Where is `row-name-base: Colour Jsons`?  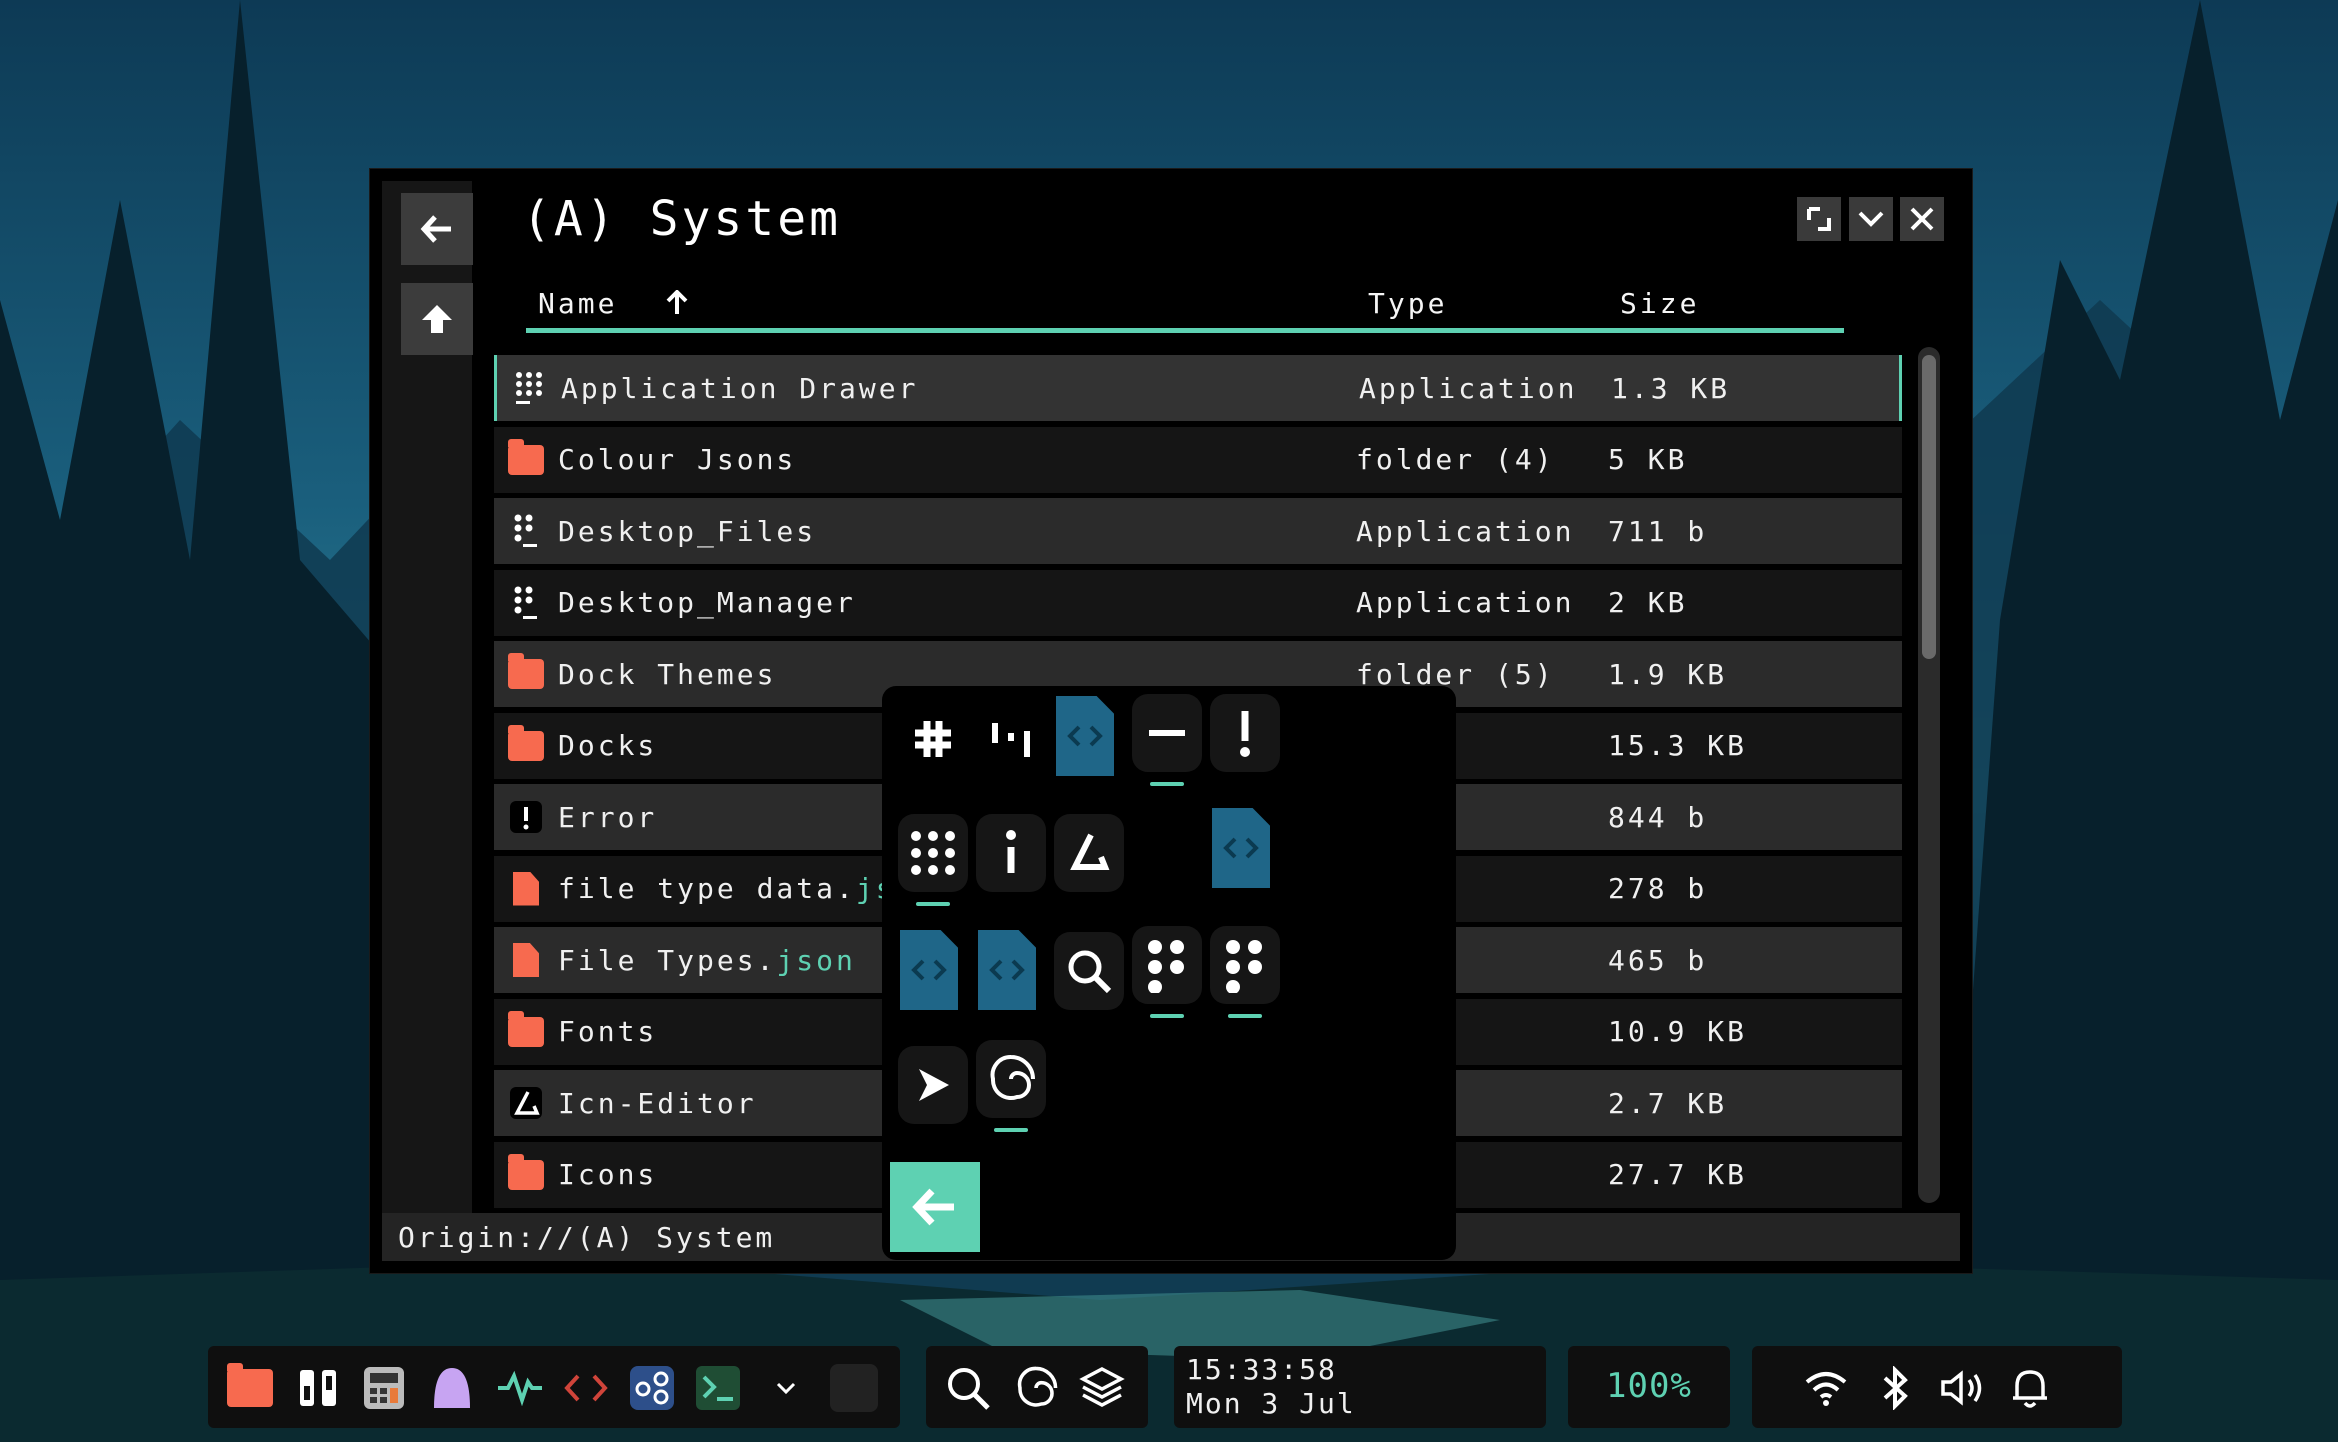
row-name-base: Colour Jsons is located at coordinates (677, 459).